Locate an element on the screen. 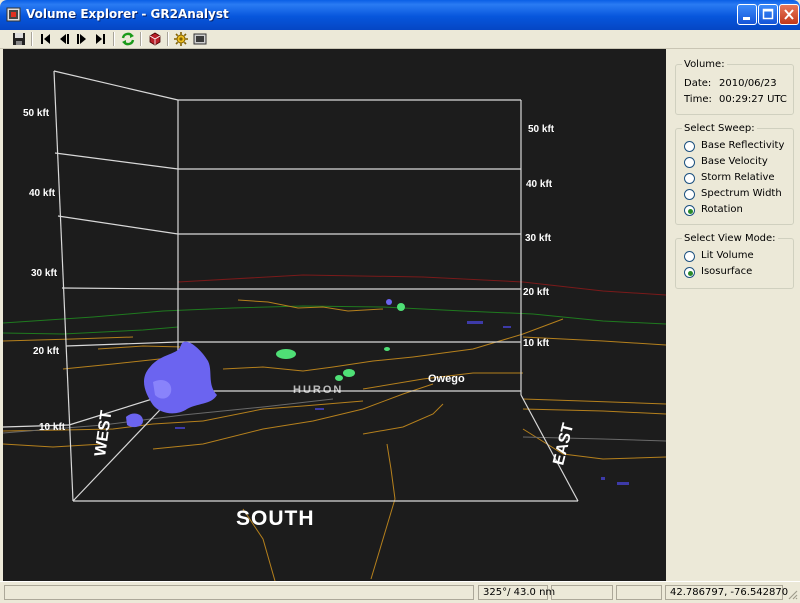 The width and height of the screenshot is (800, 603). direction-label-south: SOUTH is located at coordinates (275, 518).